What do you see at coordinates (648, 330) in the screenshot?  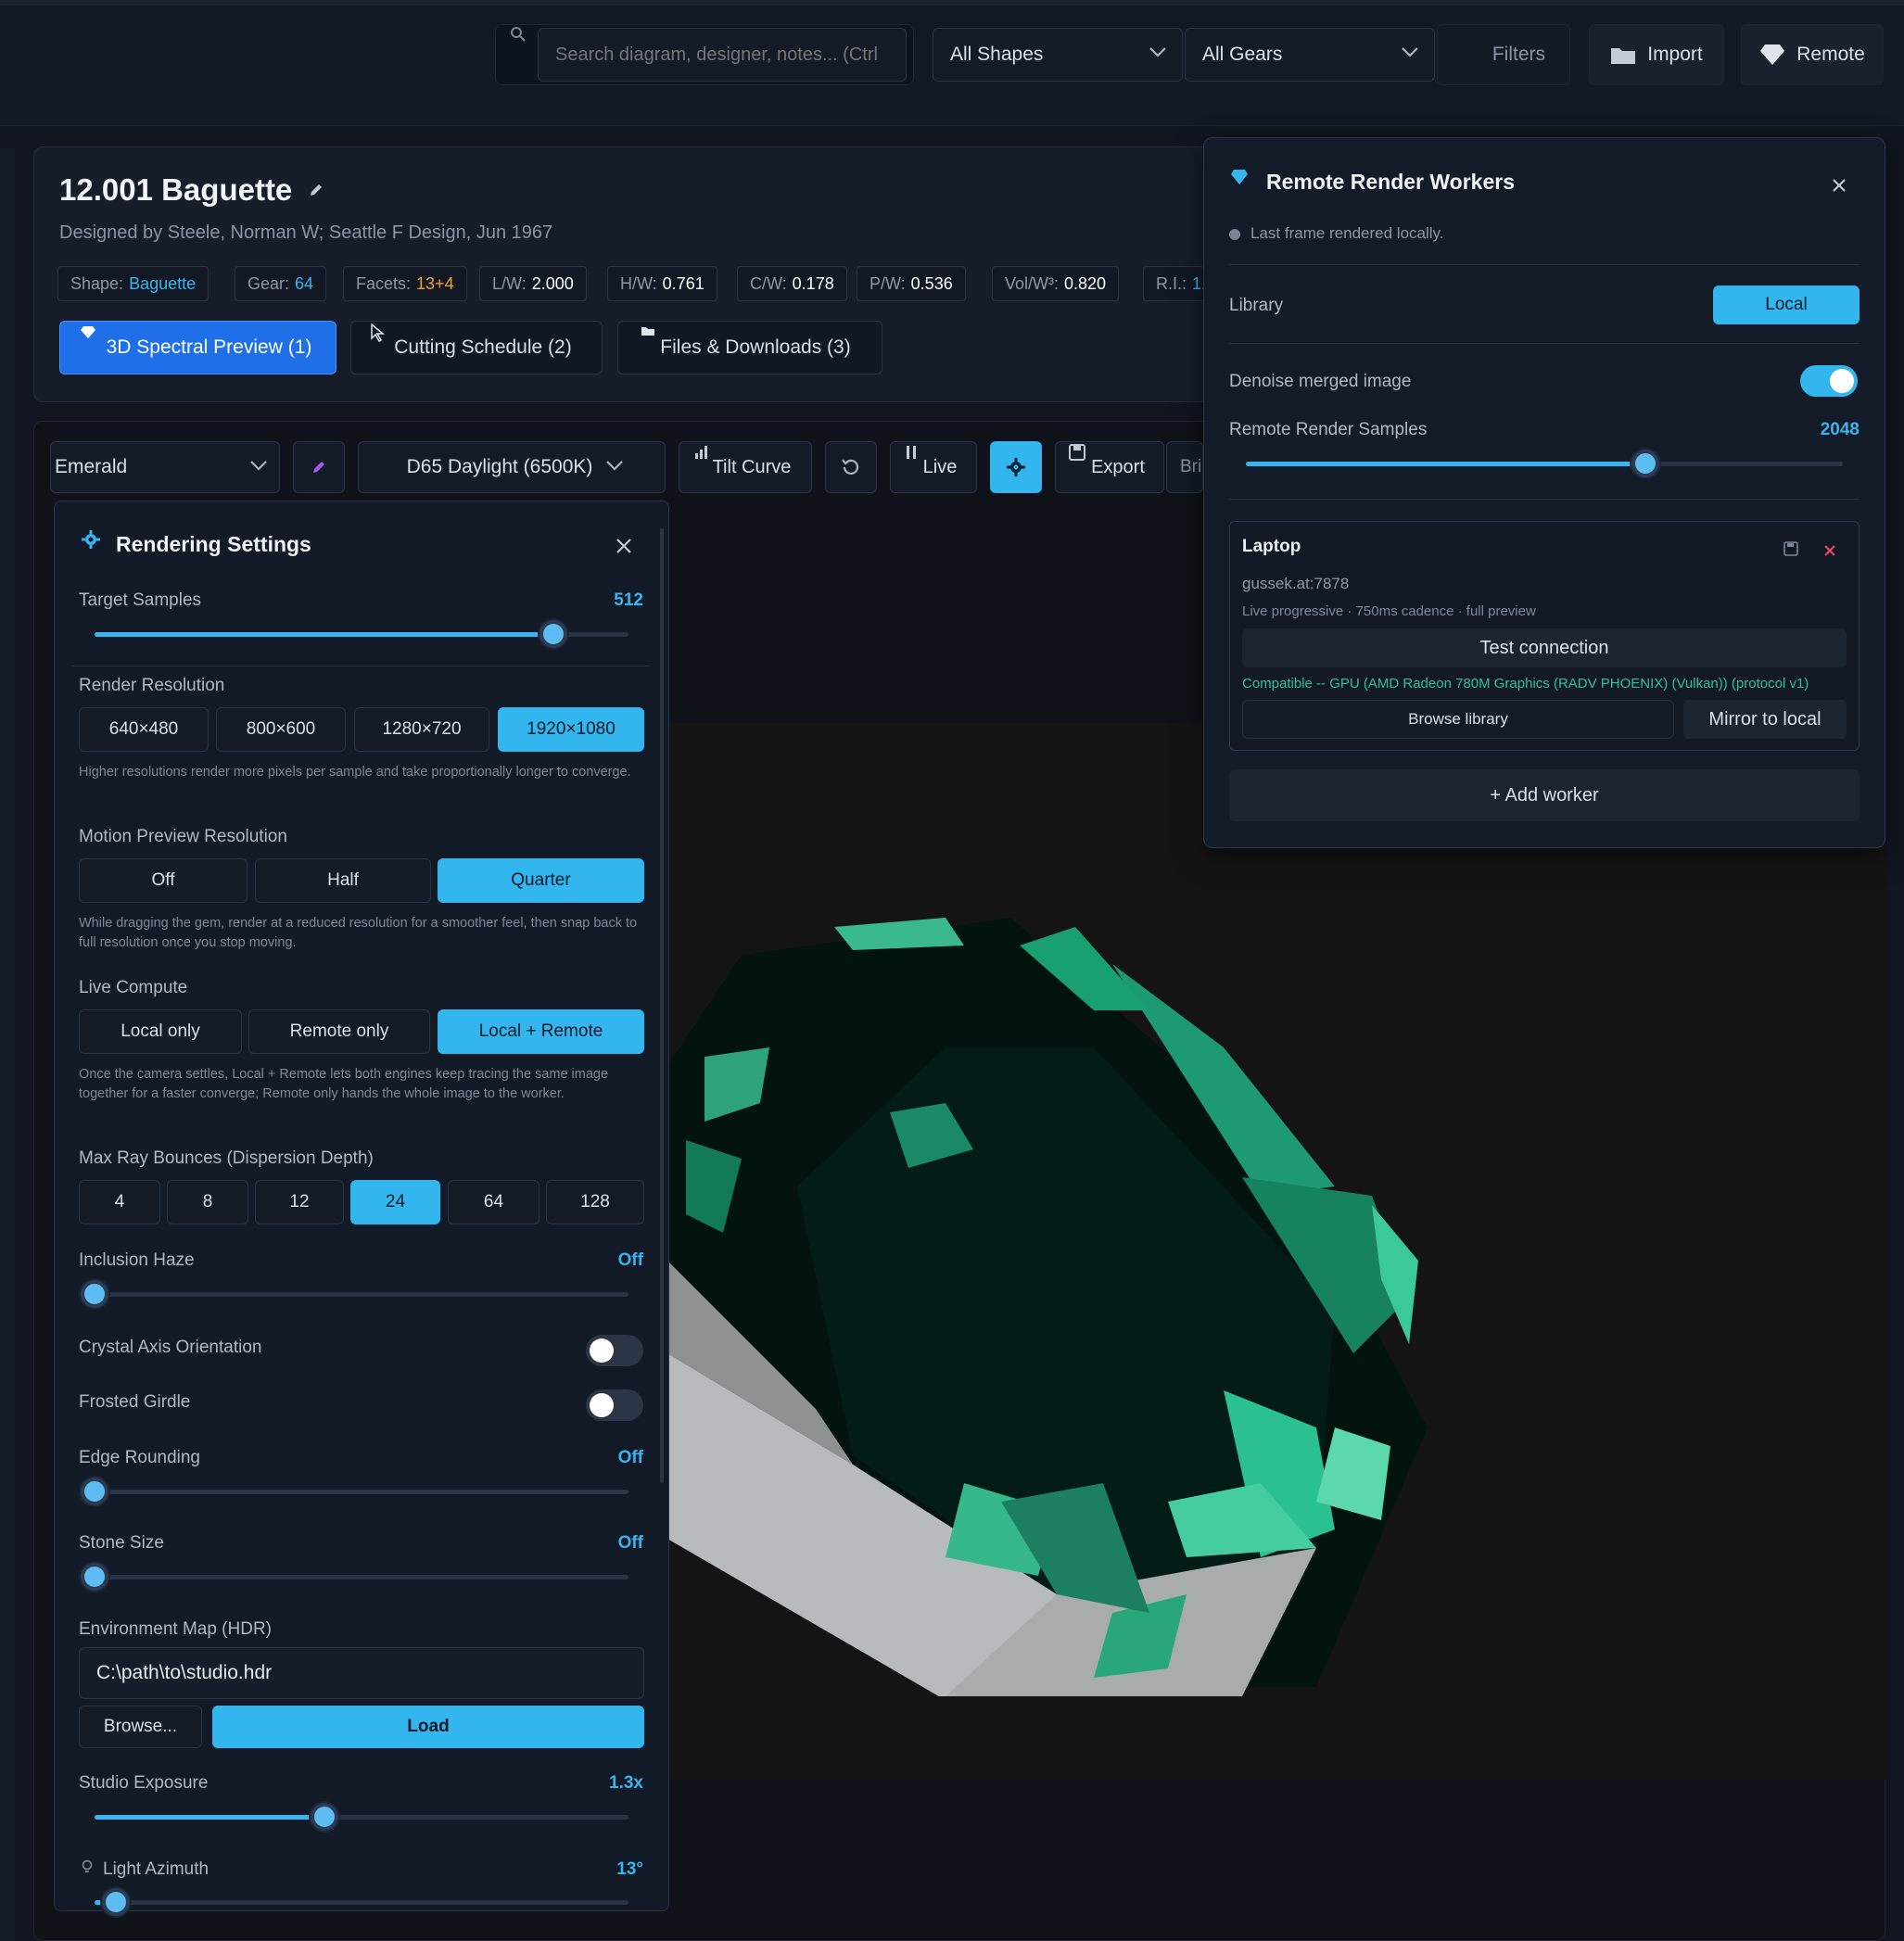 I see `folder-icon` at bounding box center [648, 330].